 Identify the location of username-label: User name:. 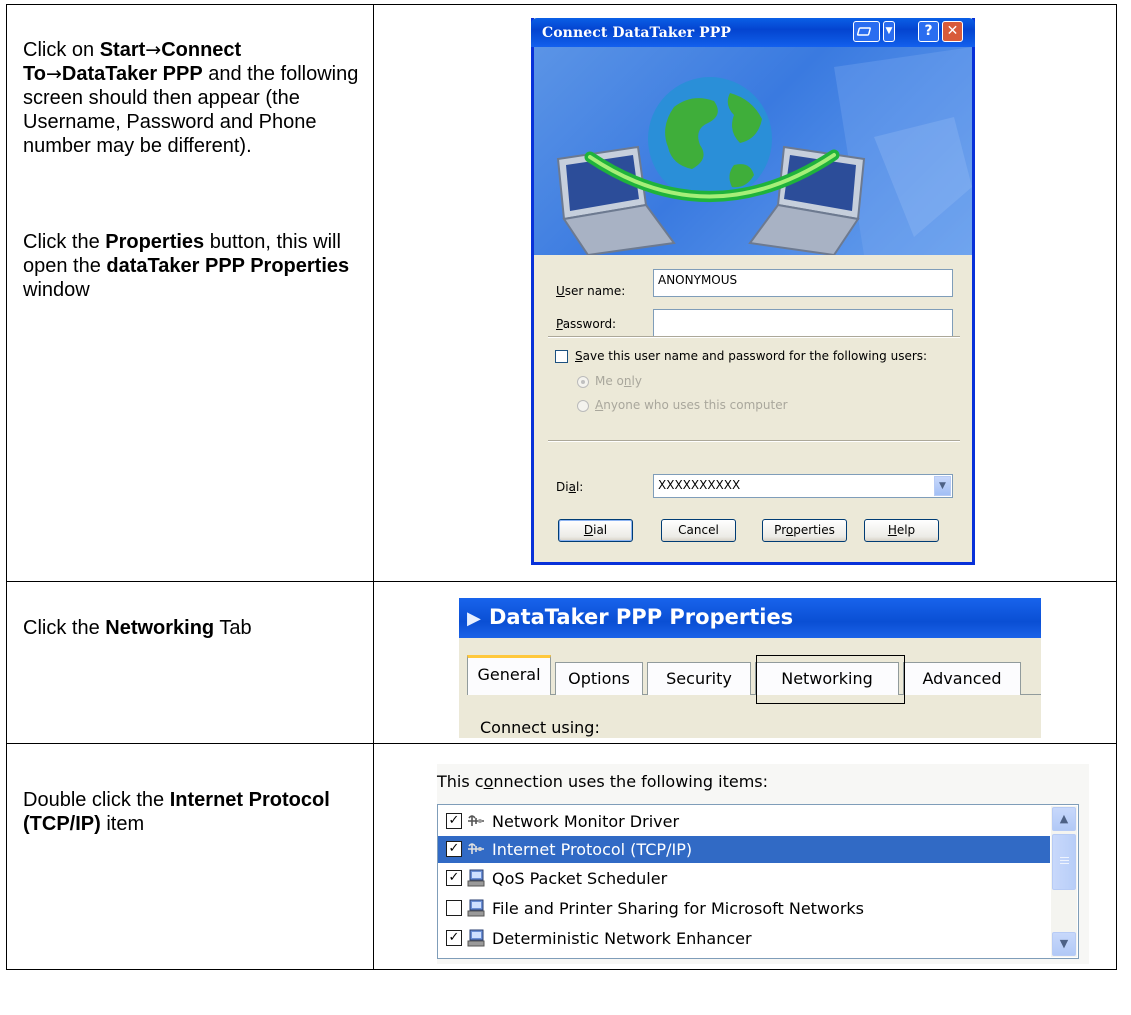
(590, 291).